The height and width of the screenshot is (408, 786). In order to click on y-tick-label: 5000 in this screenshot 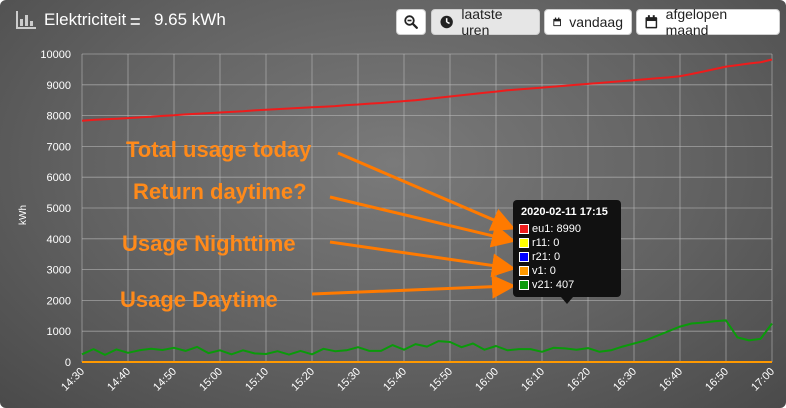, I will do `click(59, 209)`.